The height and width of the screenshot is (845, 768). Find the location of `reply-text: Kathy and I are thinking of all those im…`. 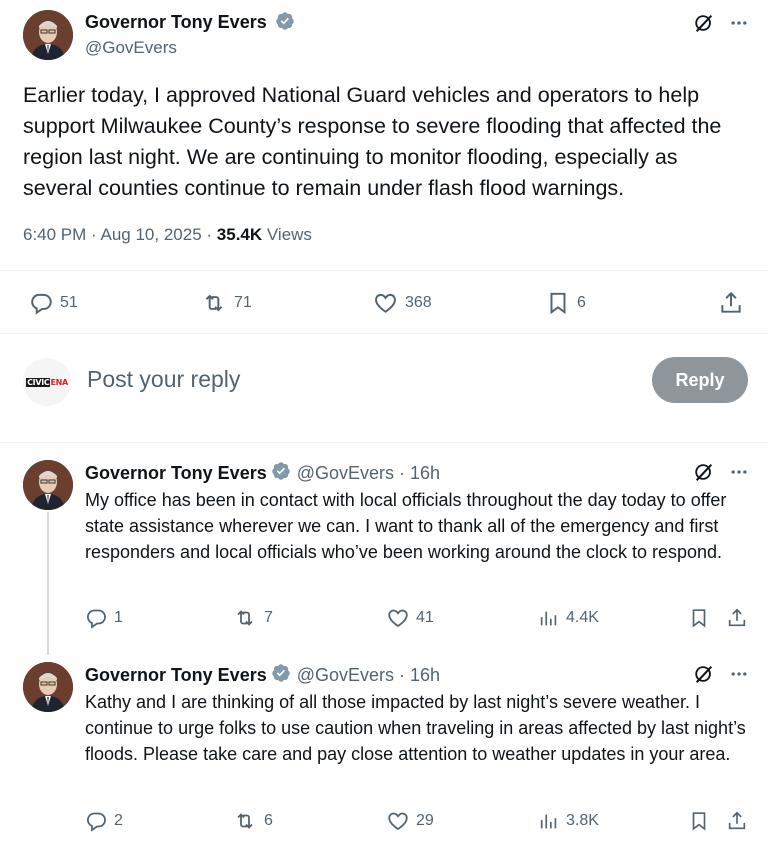

reply-text: Kathy and I are thinking of all those im… is located at coordinates (415, 728).